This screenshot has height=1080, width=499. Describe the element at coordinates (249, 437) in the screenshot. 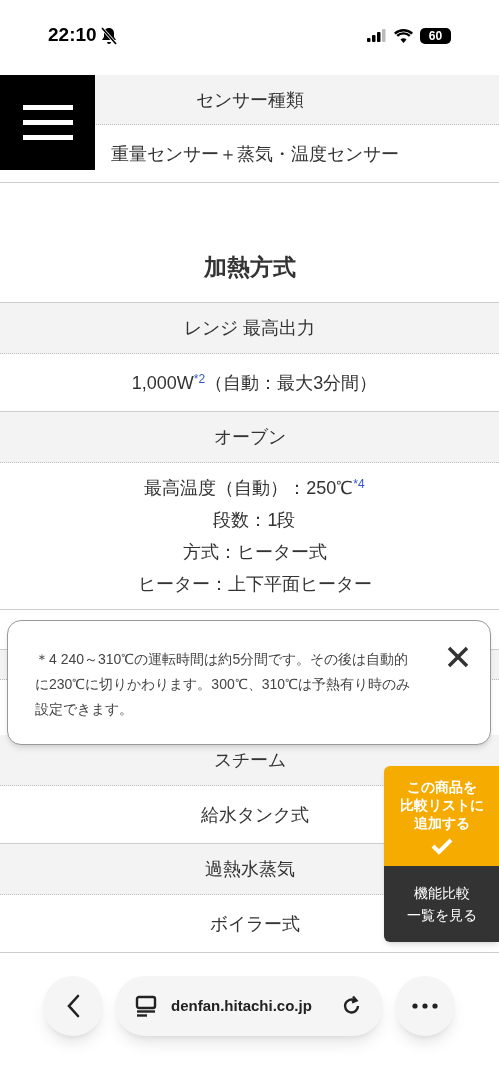

I see `spec-label: オーブン` at that location.